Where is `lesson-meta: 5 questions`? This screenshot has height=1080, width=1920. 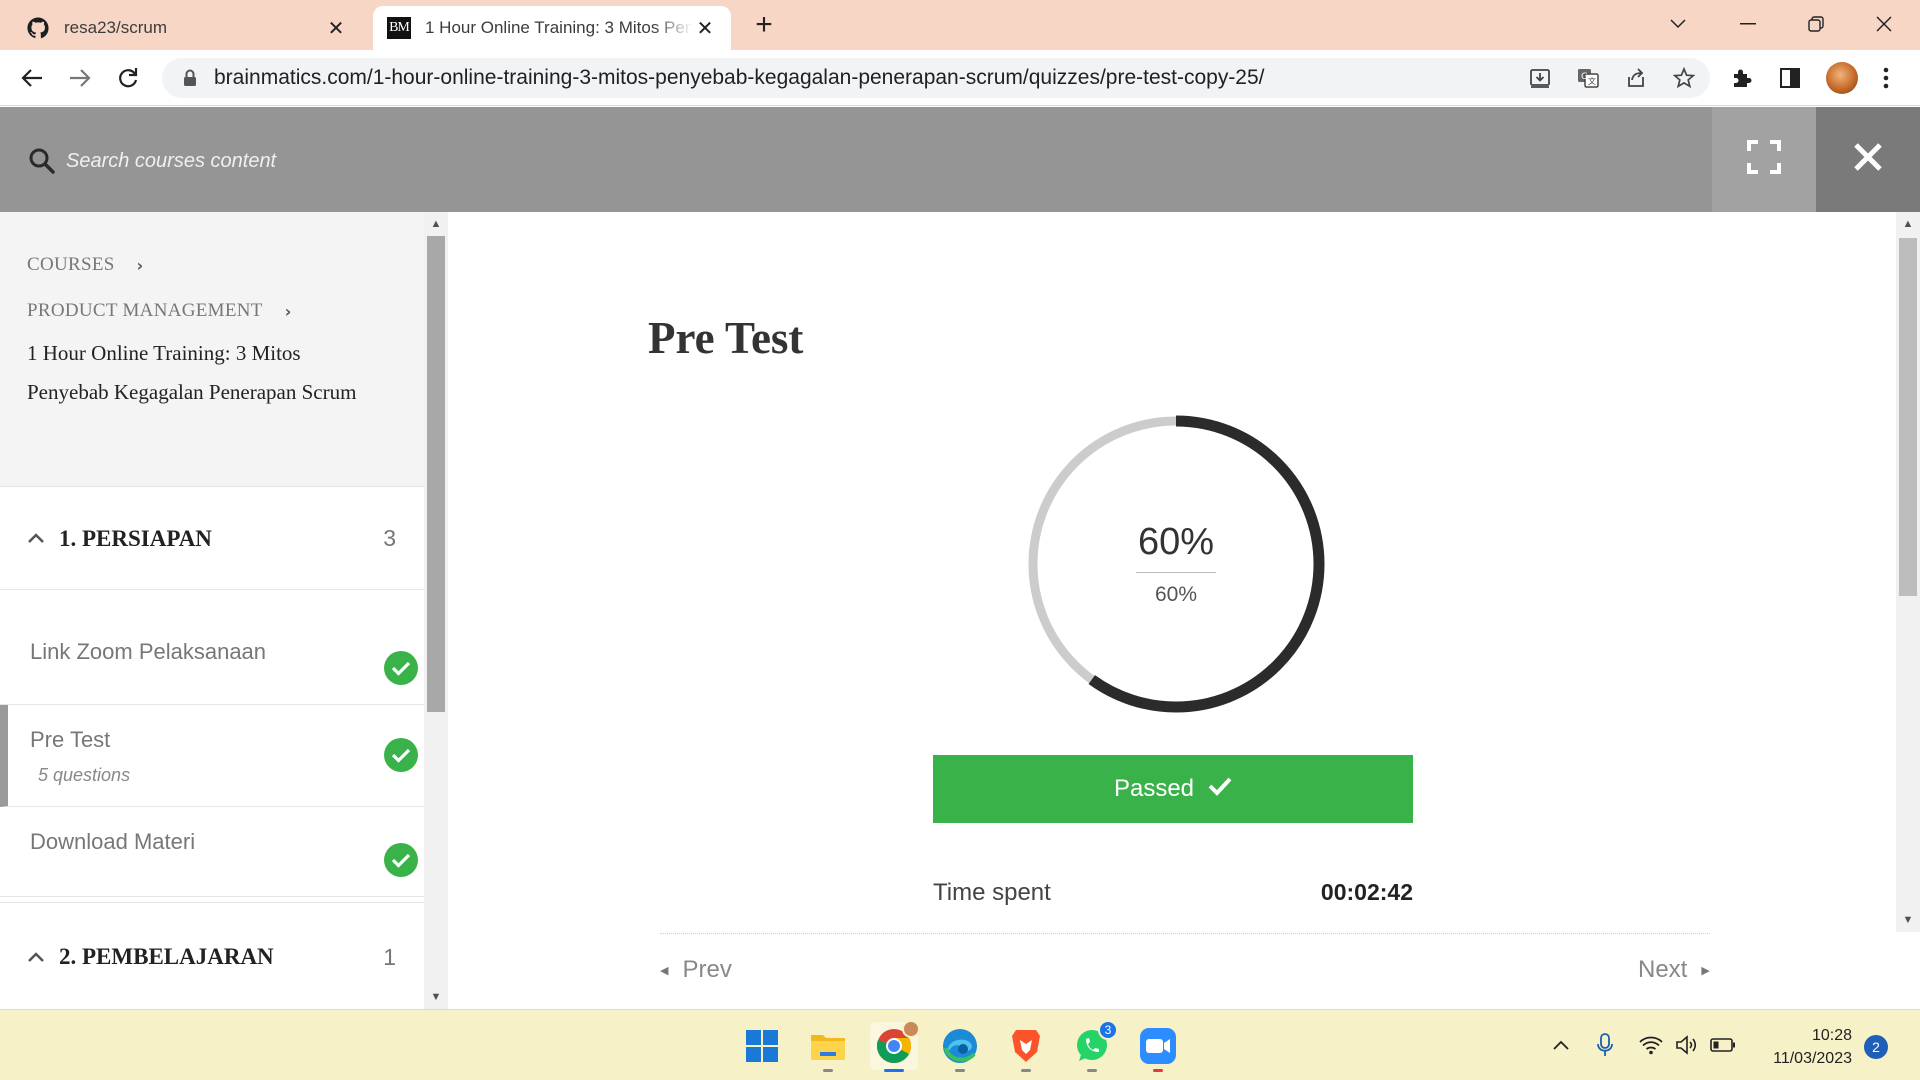 lesson-meta: 5 questions is located at coordinates (84, 775).